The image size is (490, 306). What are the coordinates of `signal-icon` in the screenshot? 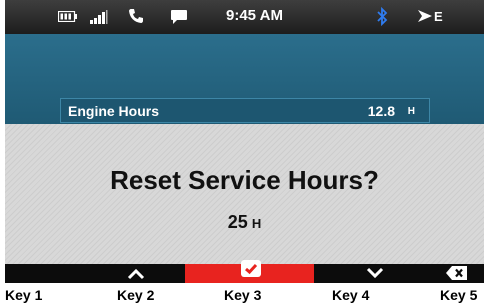 It's located at (99, 17).